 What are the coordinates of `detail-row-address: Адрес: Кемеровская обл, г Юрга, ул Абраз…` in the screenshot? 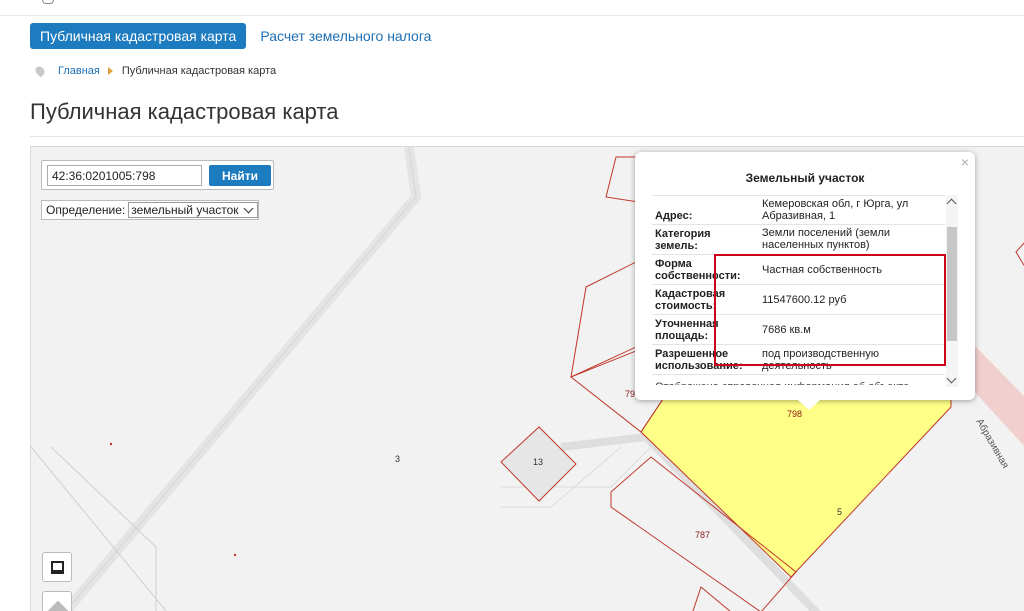 It's located at (798, 209).